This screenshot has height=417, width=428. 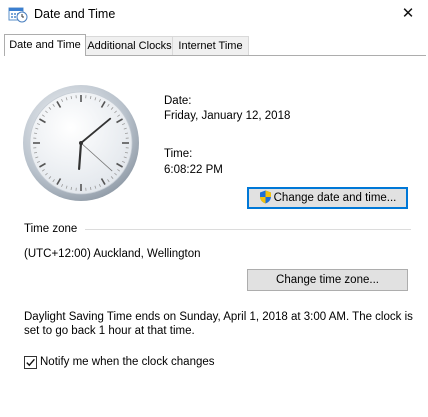 What do you see at coordinates (248, 229) in the screenshot?
I see `time-zone-divider` at bounding box center [248, 229].